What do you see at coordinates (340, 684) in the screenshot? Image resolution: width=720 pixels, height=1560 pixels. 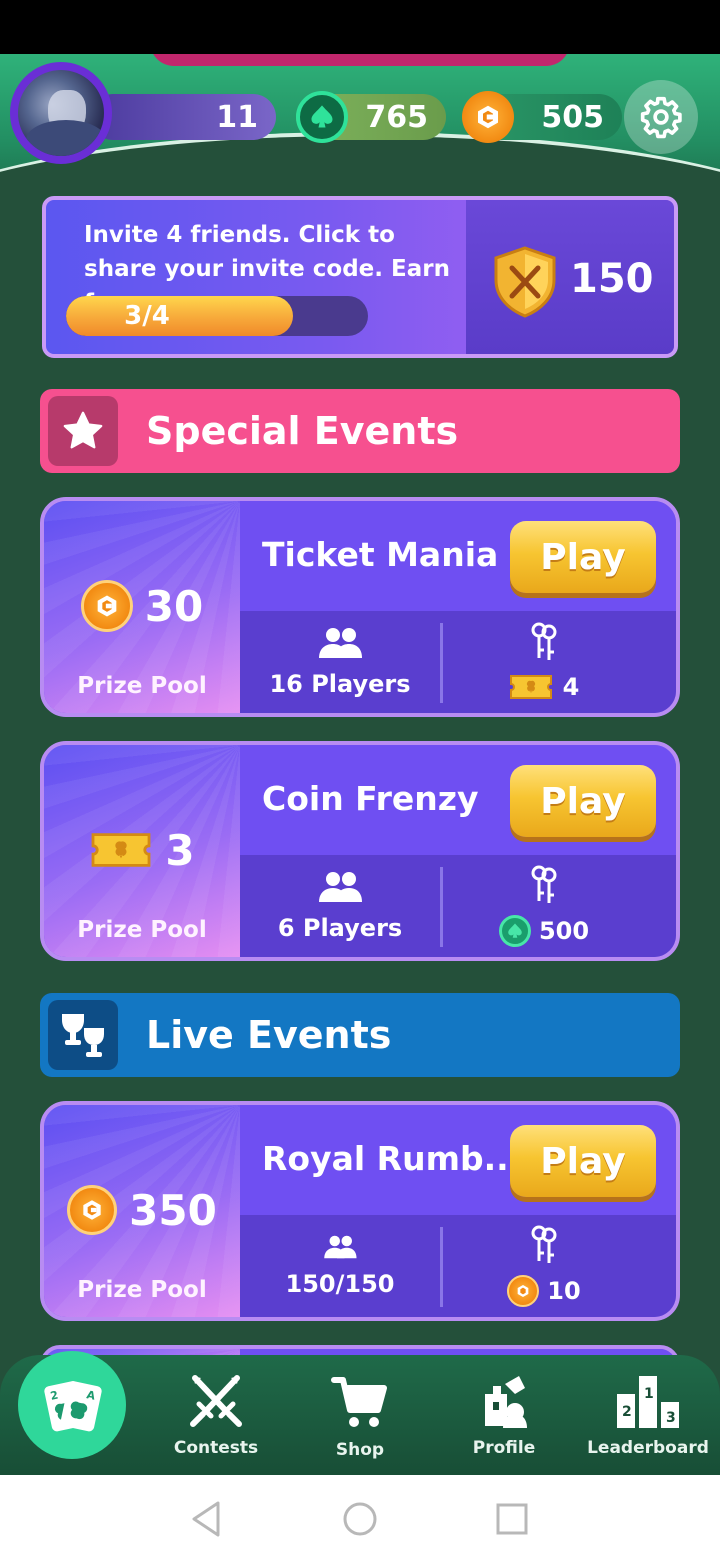 I see `players-count: 16 Players` at bounding box center [340, 684].